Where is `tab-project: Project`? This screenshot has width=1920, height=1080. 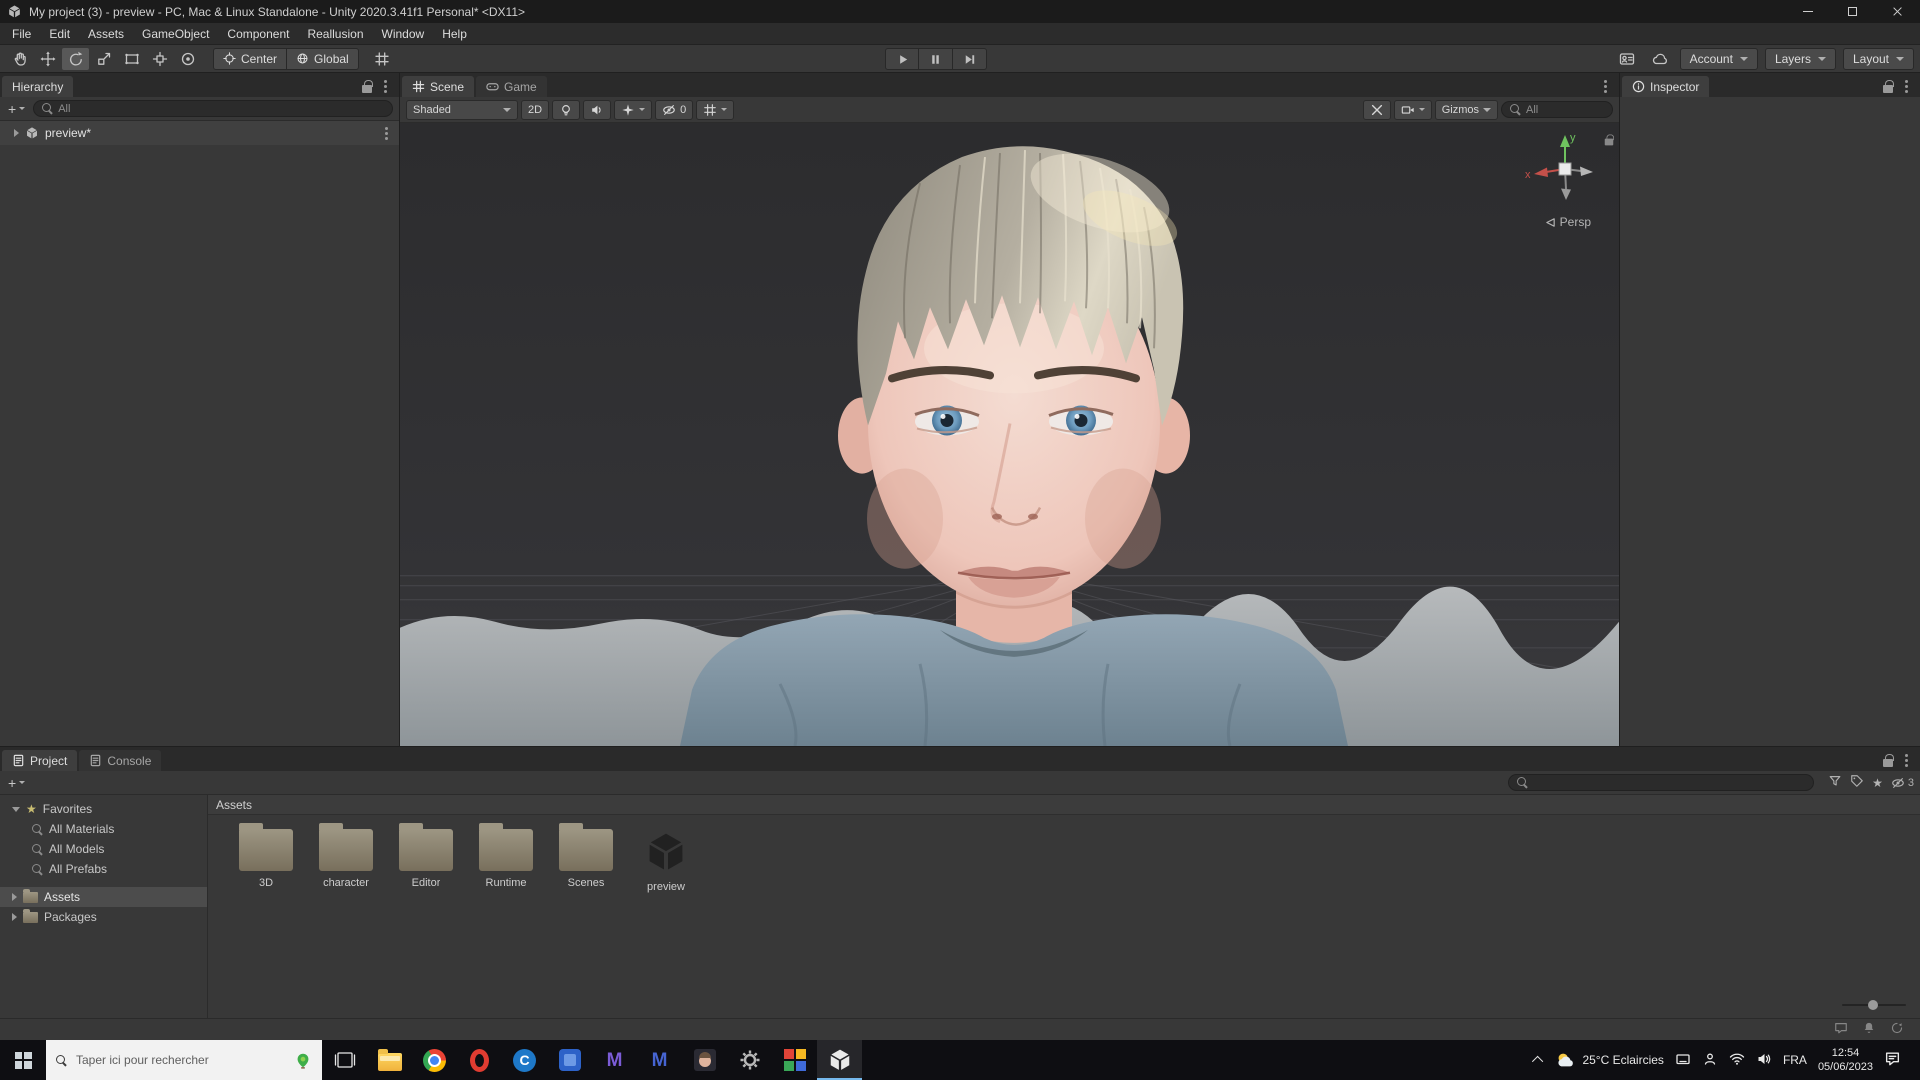
tab-project: Project is located at coordinates (40, 760).